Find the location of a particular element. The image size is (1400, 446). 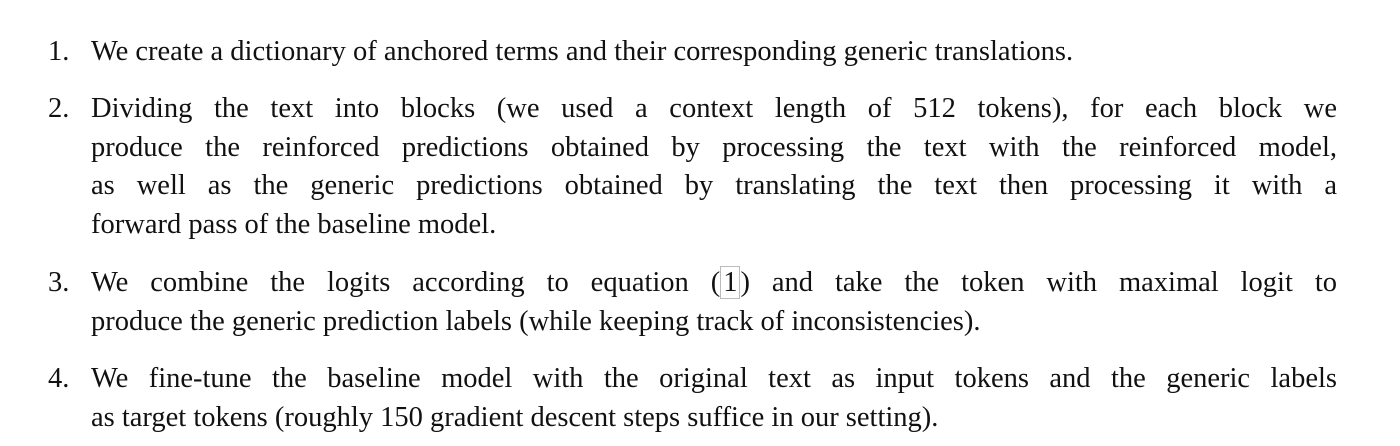

item-number: 4. is located at coordinates (59, 378).